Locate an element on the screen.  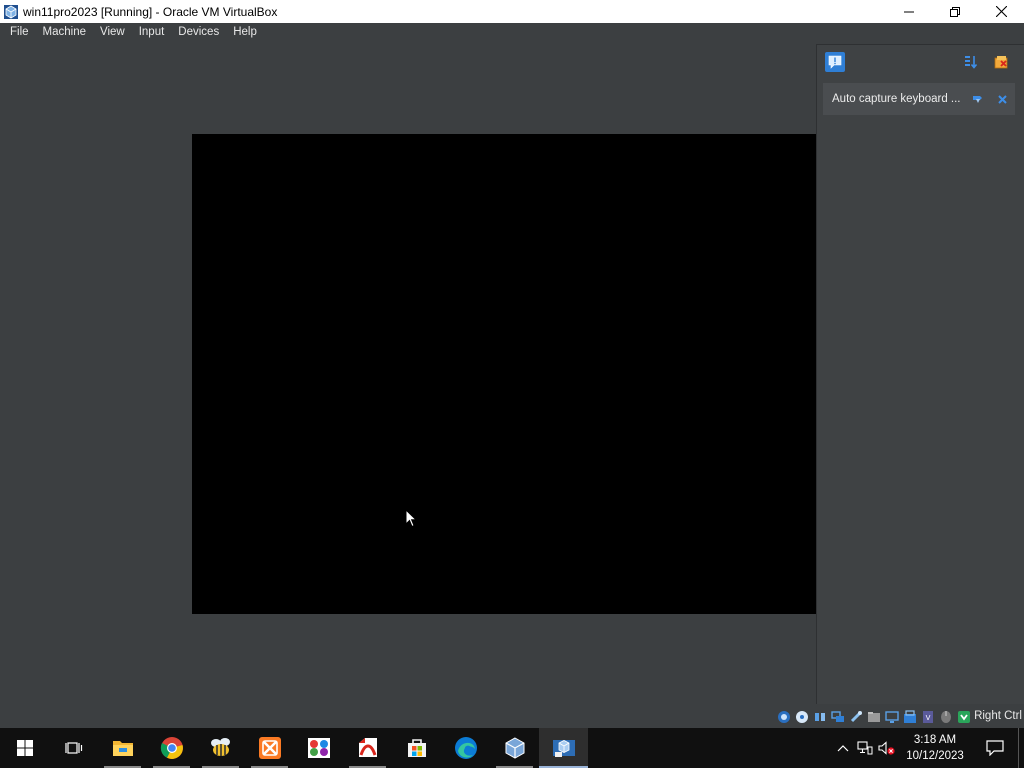
start-icon is located at coordinates (24, 748).